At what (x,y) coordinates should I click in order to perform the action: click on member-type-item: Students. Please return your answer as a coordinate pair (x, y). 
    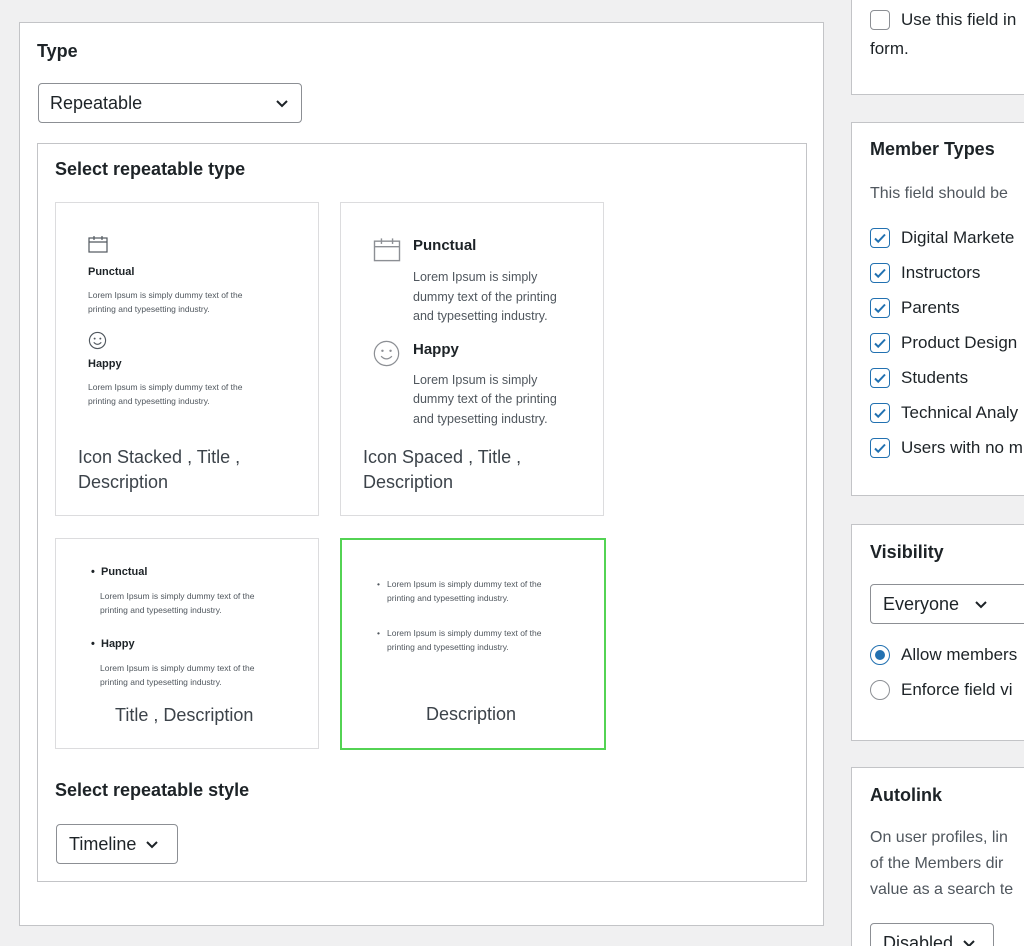
    Looking at the image, I should click on (919, 378).